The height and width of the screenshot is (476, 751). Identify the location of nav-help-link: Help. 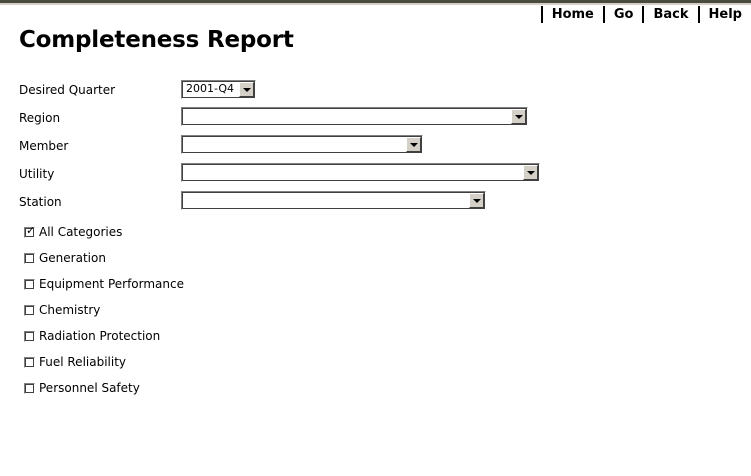
(725, 14).